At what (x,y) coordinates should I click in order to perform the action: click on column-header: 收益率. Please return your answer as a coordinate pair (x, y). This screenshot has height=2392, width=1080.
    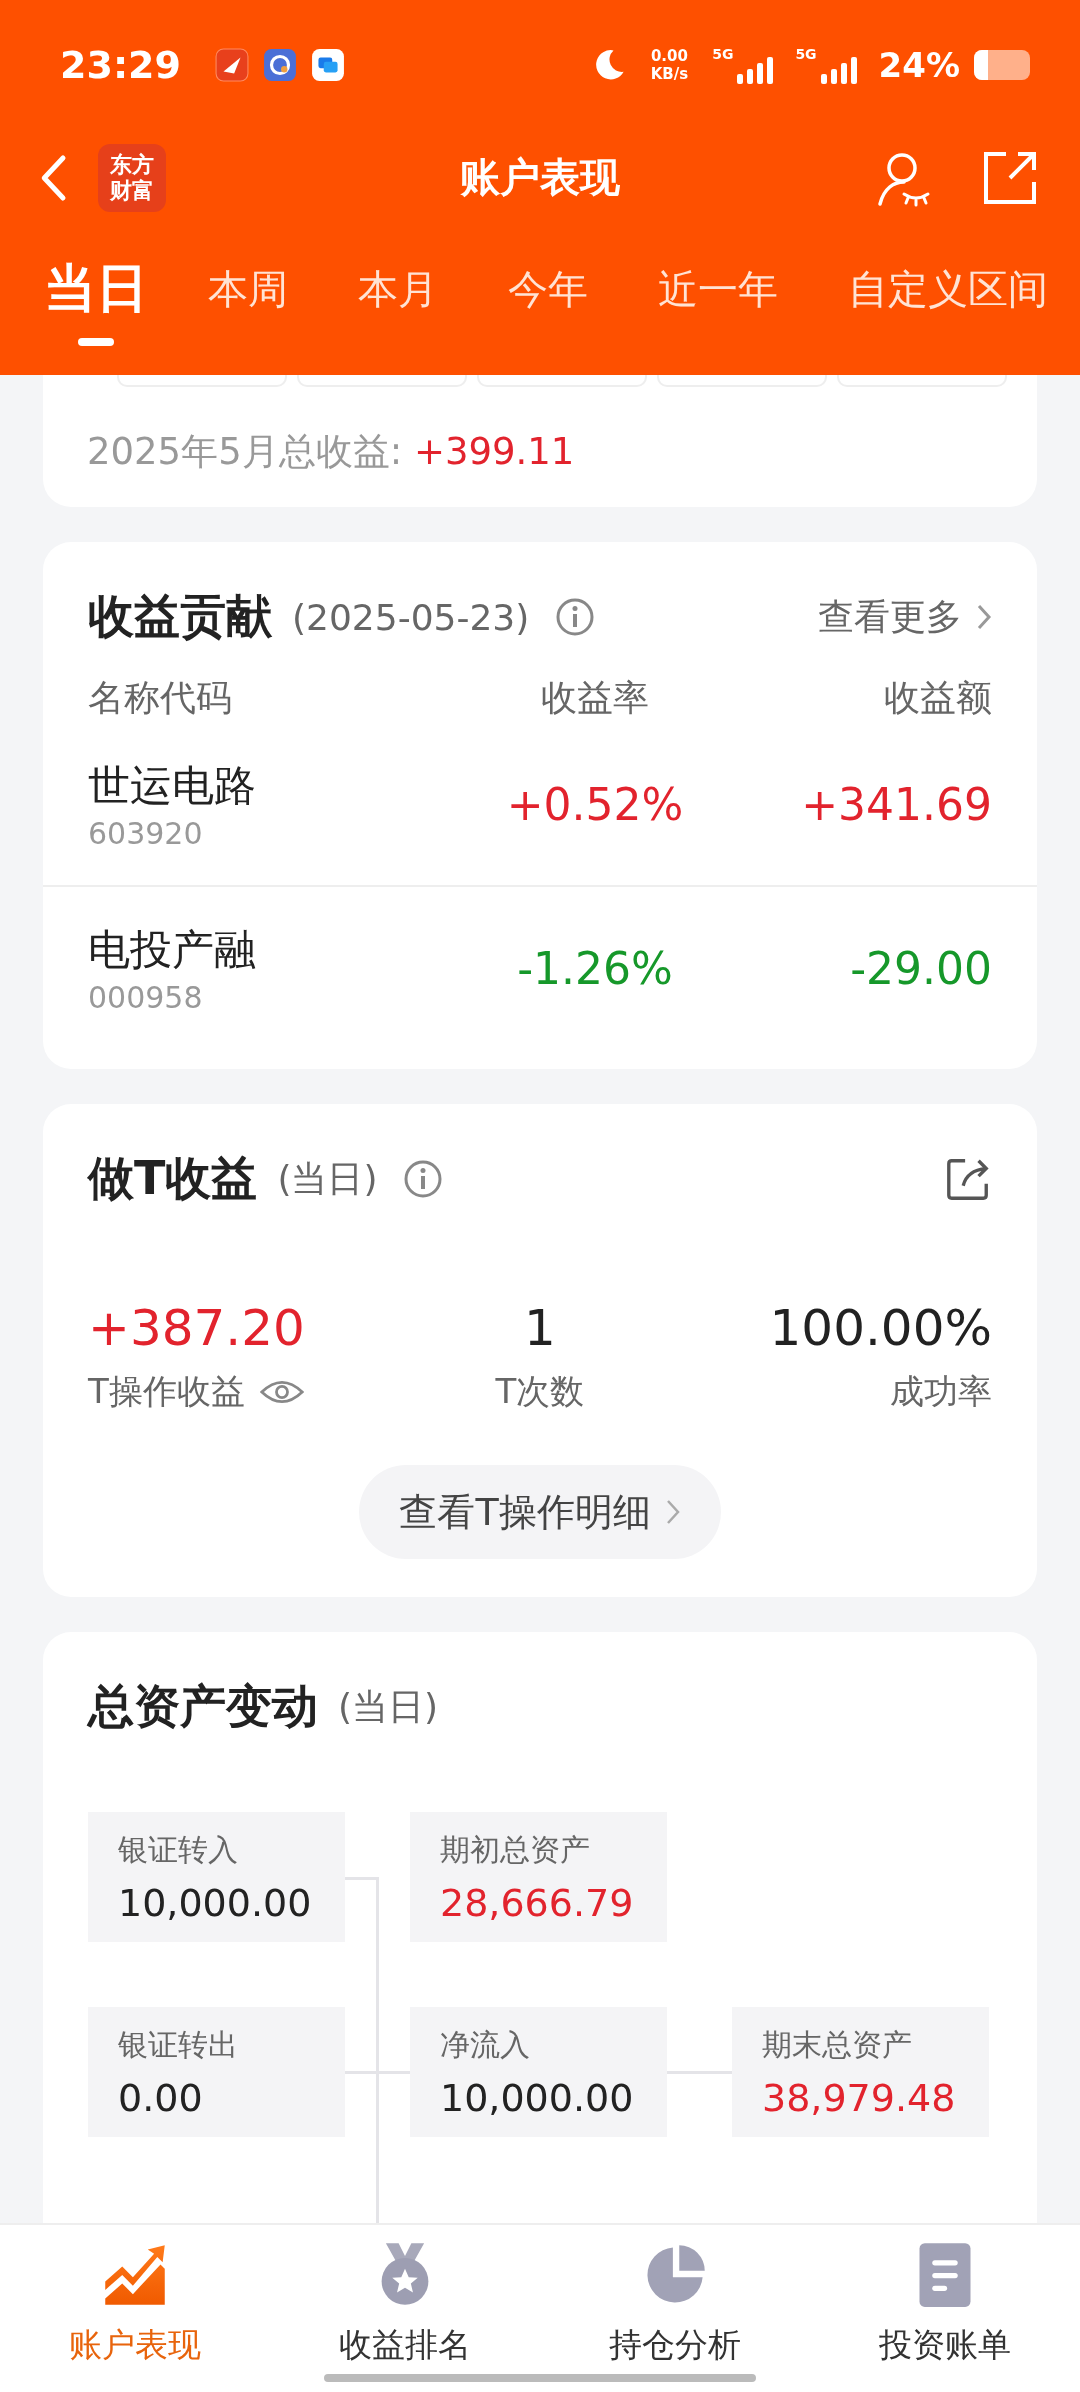
    Looking at the image, I should click on (595, 698).